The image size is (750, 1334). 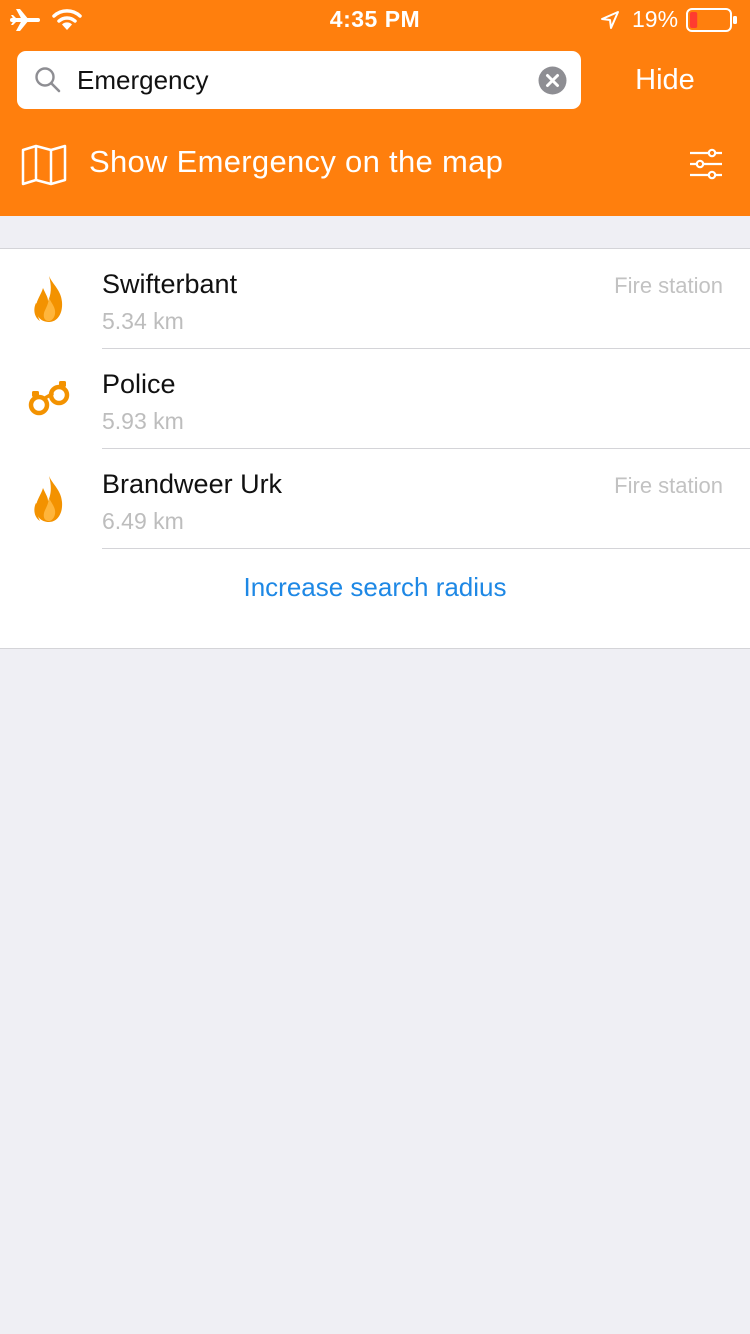 I want to click on location-arrow-icon, so click(x=610, y=20).